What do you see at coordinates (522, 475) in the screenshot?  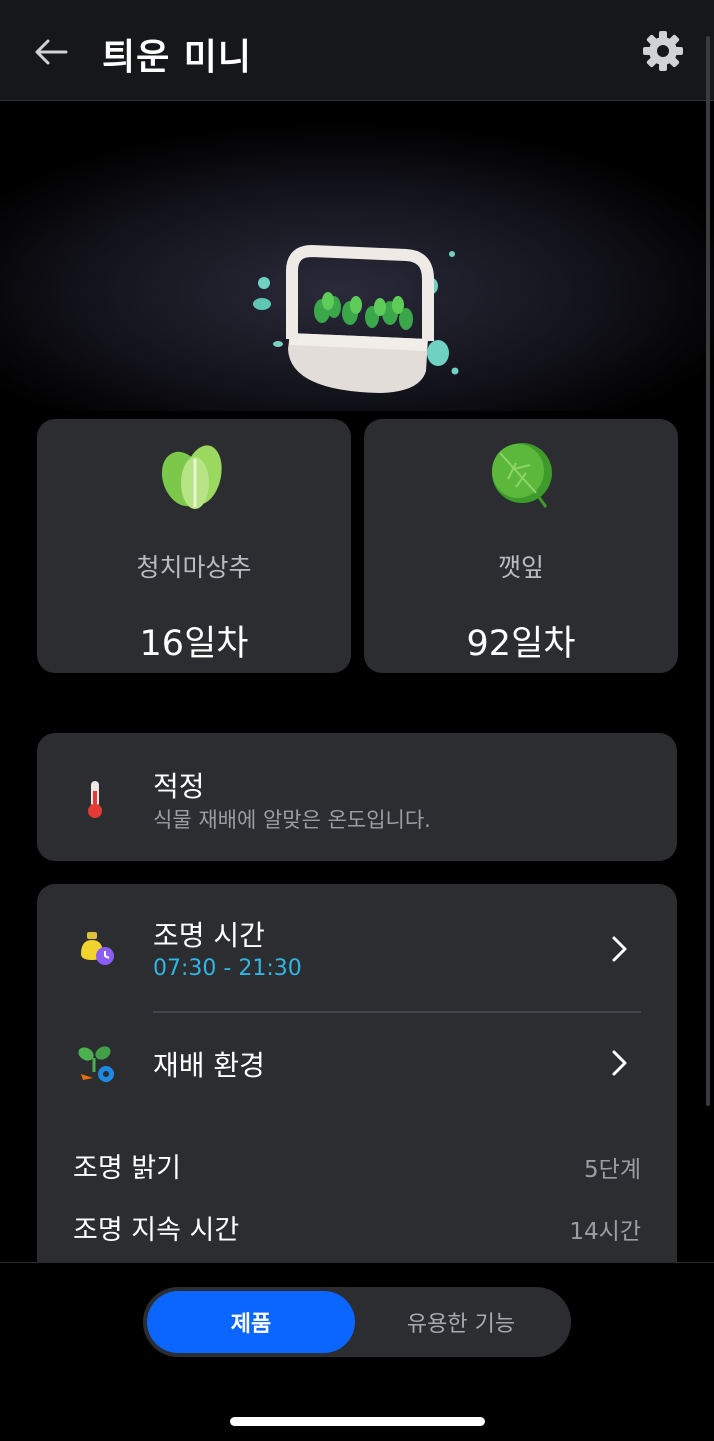 I see `perilla-leaf-icon` at bounding box center [522, 475].